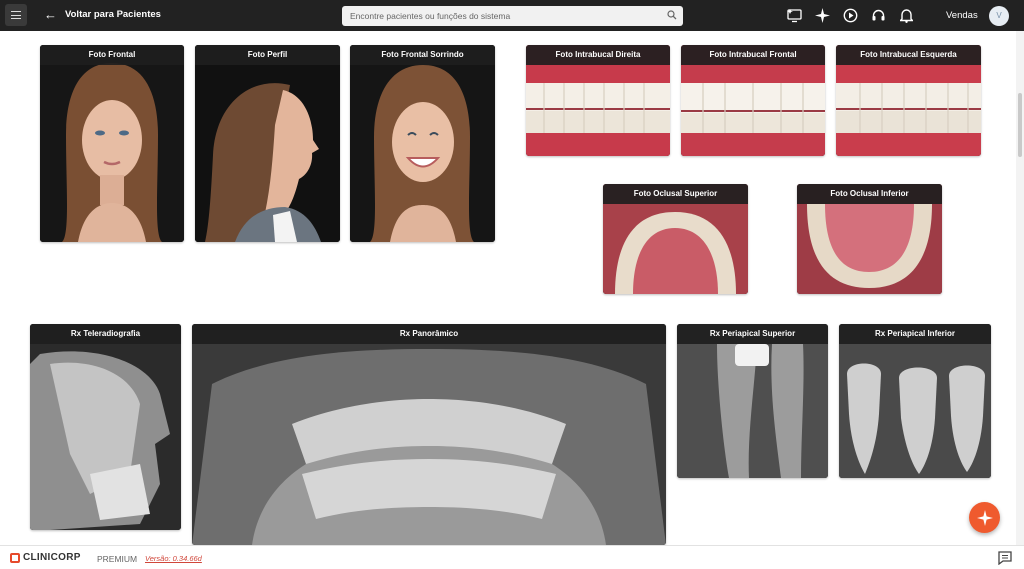 The image size is (1024, 569). What do you see at coordinates (675, 239) in the screenshot?
I see `photo-card-occlusal-upper: Foto Oclusal Superior` at bounding box center [675, 239].